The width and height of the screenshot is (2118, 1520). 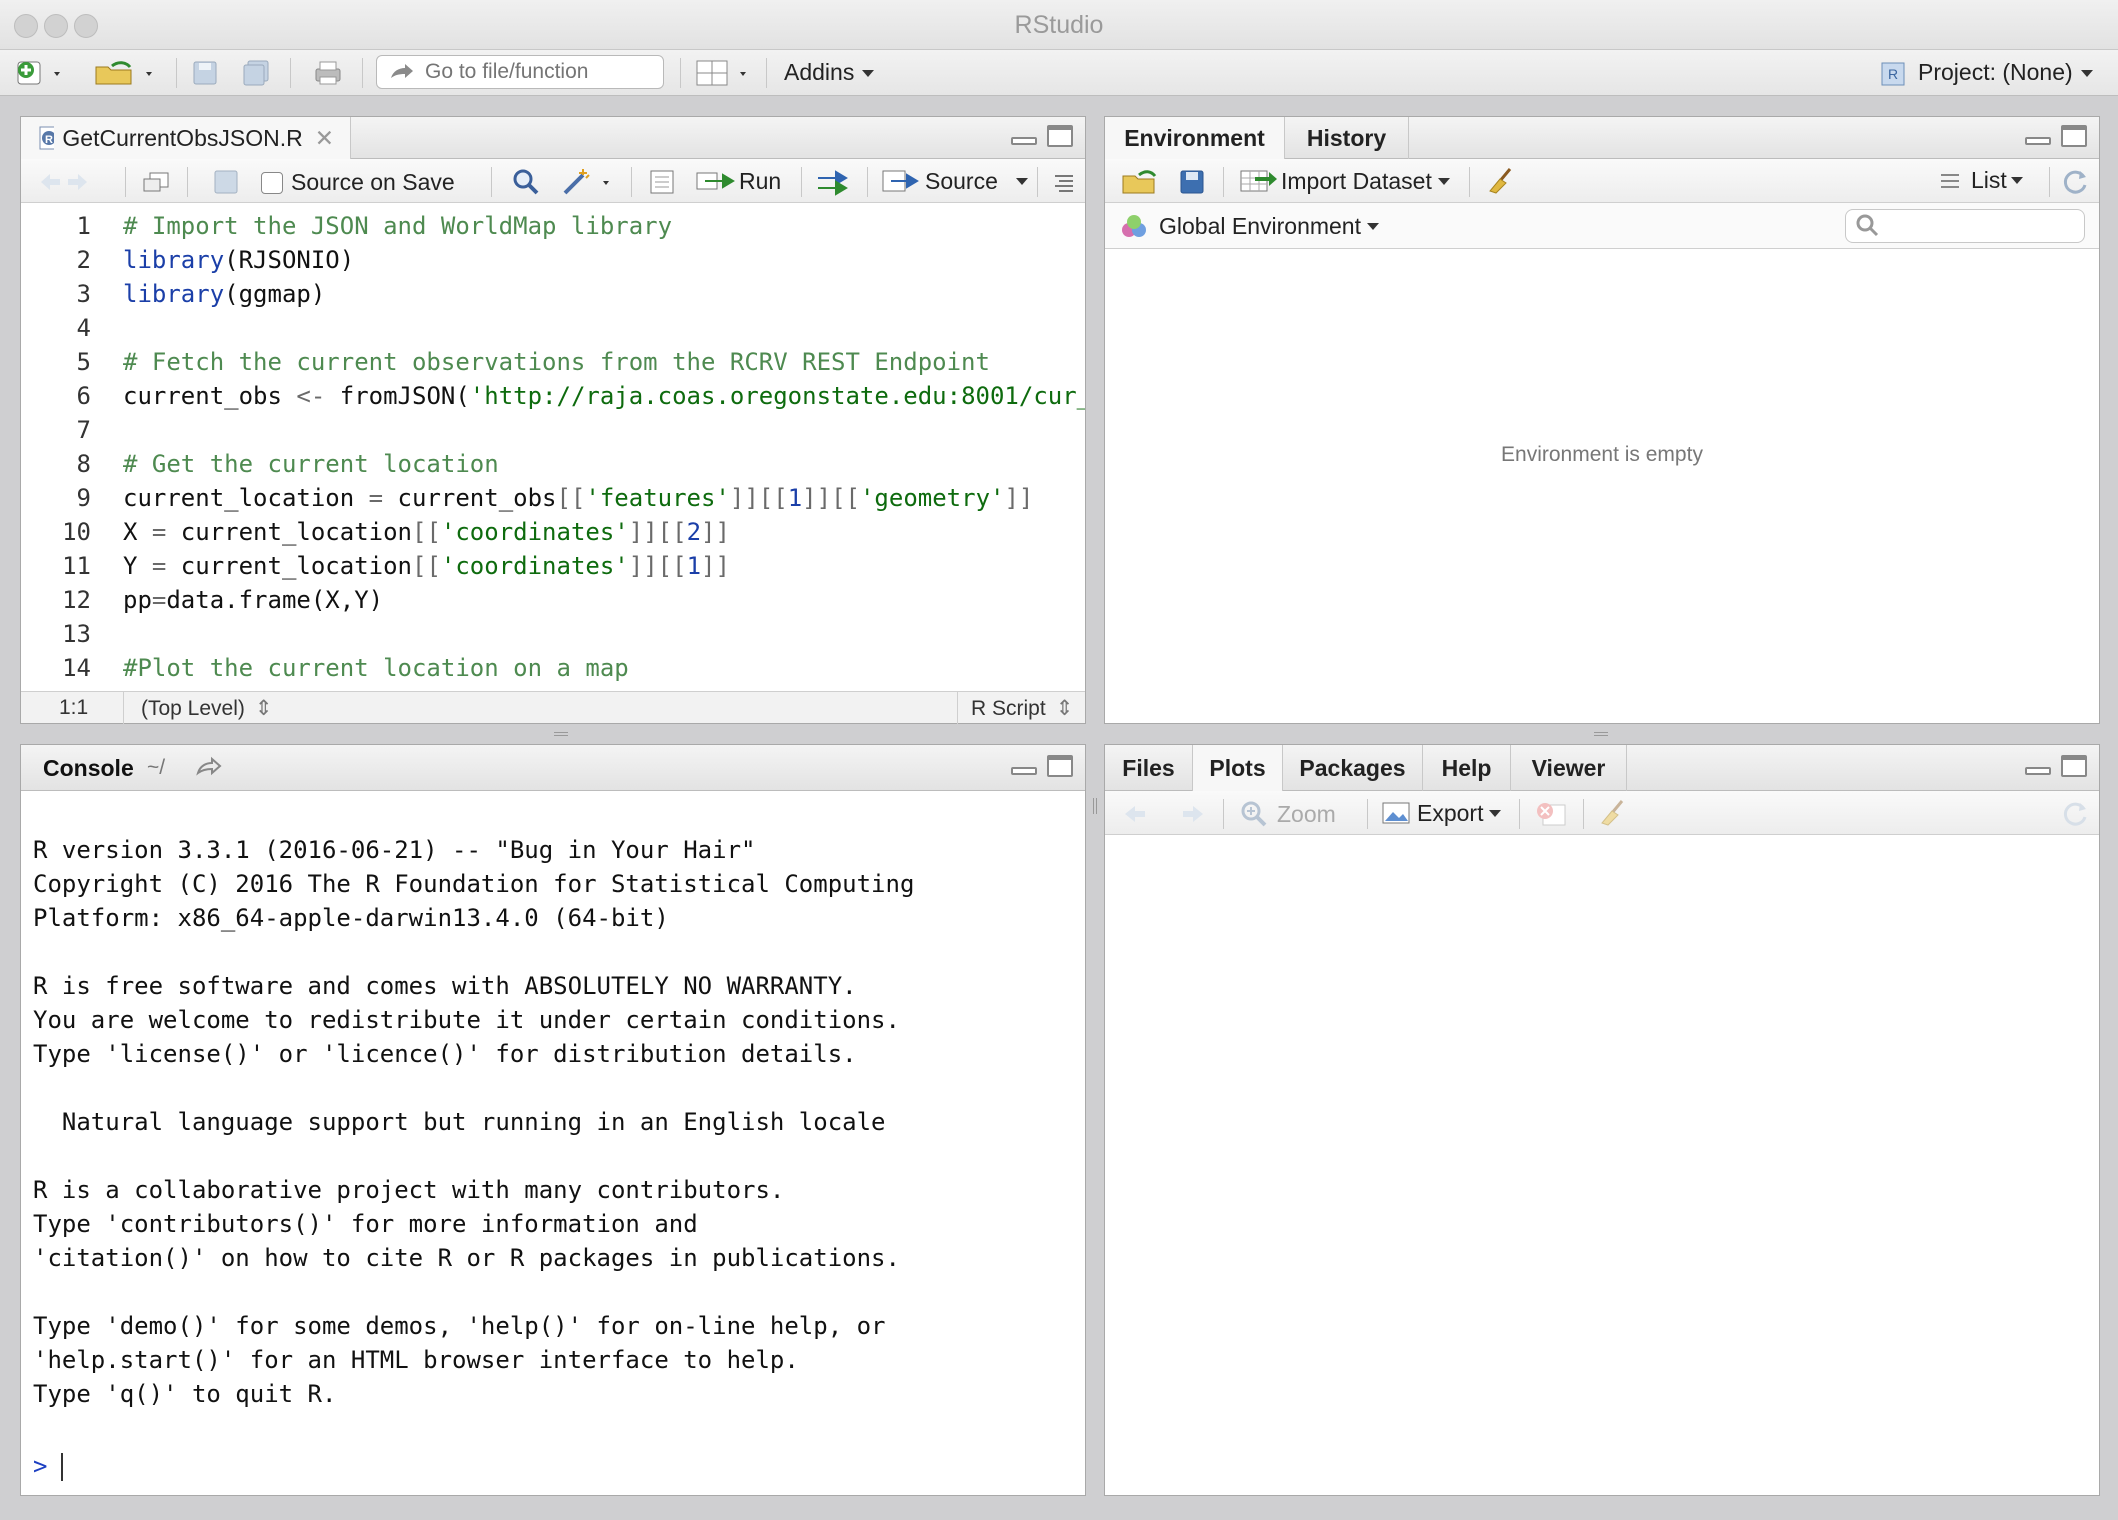 What do you see at coordinates (1614, 813) in the screenshot?
I see `clear-plots-button` at bounding box center [1614, 813].